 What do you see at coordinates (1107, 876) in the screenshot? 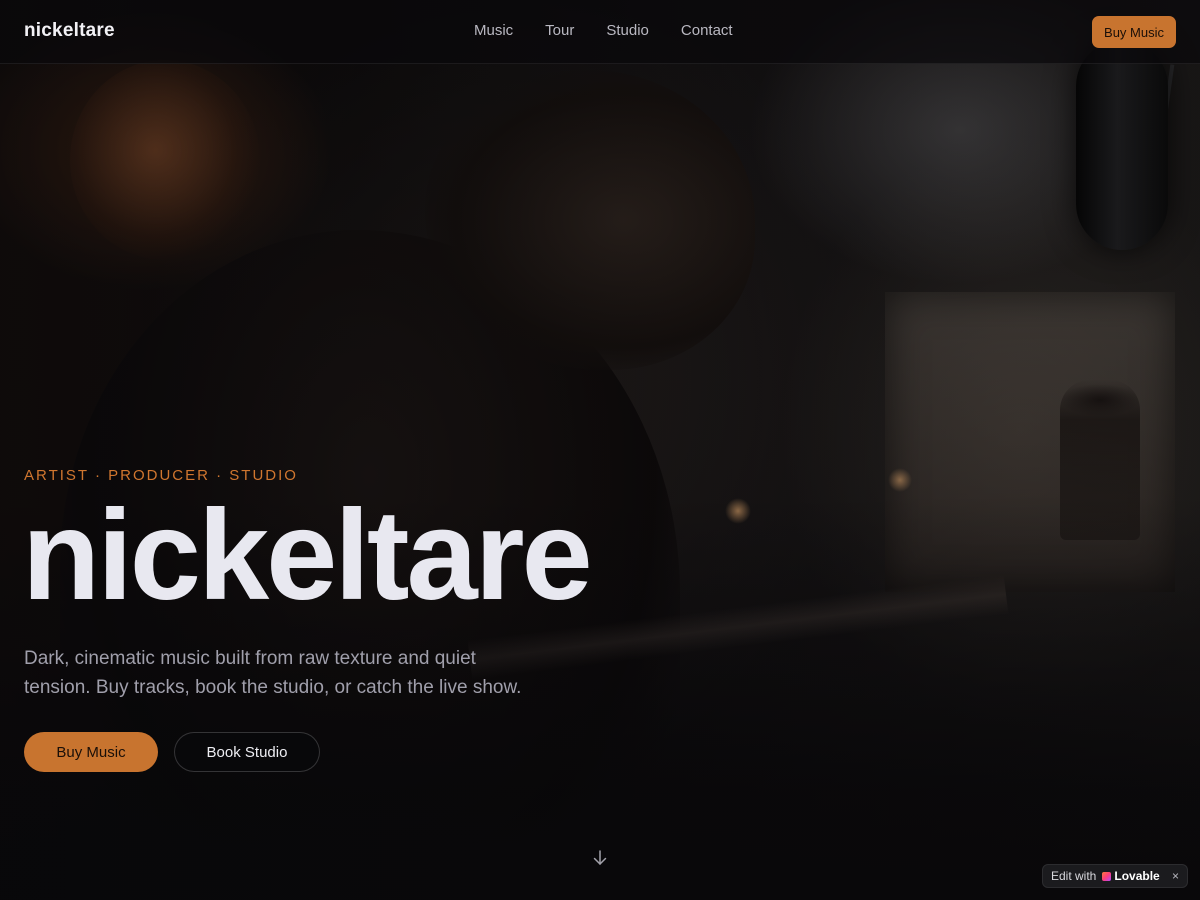
I see `lovable-heart-icon` at bounding box center [1107, 876].